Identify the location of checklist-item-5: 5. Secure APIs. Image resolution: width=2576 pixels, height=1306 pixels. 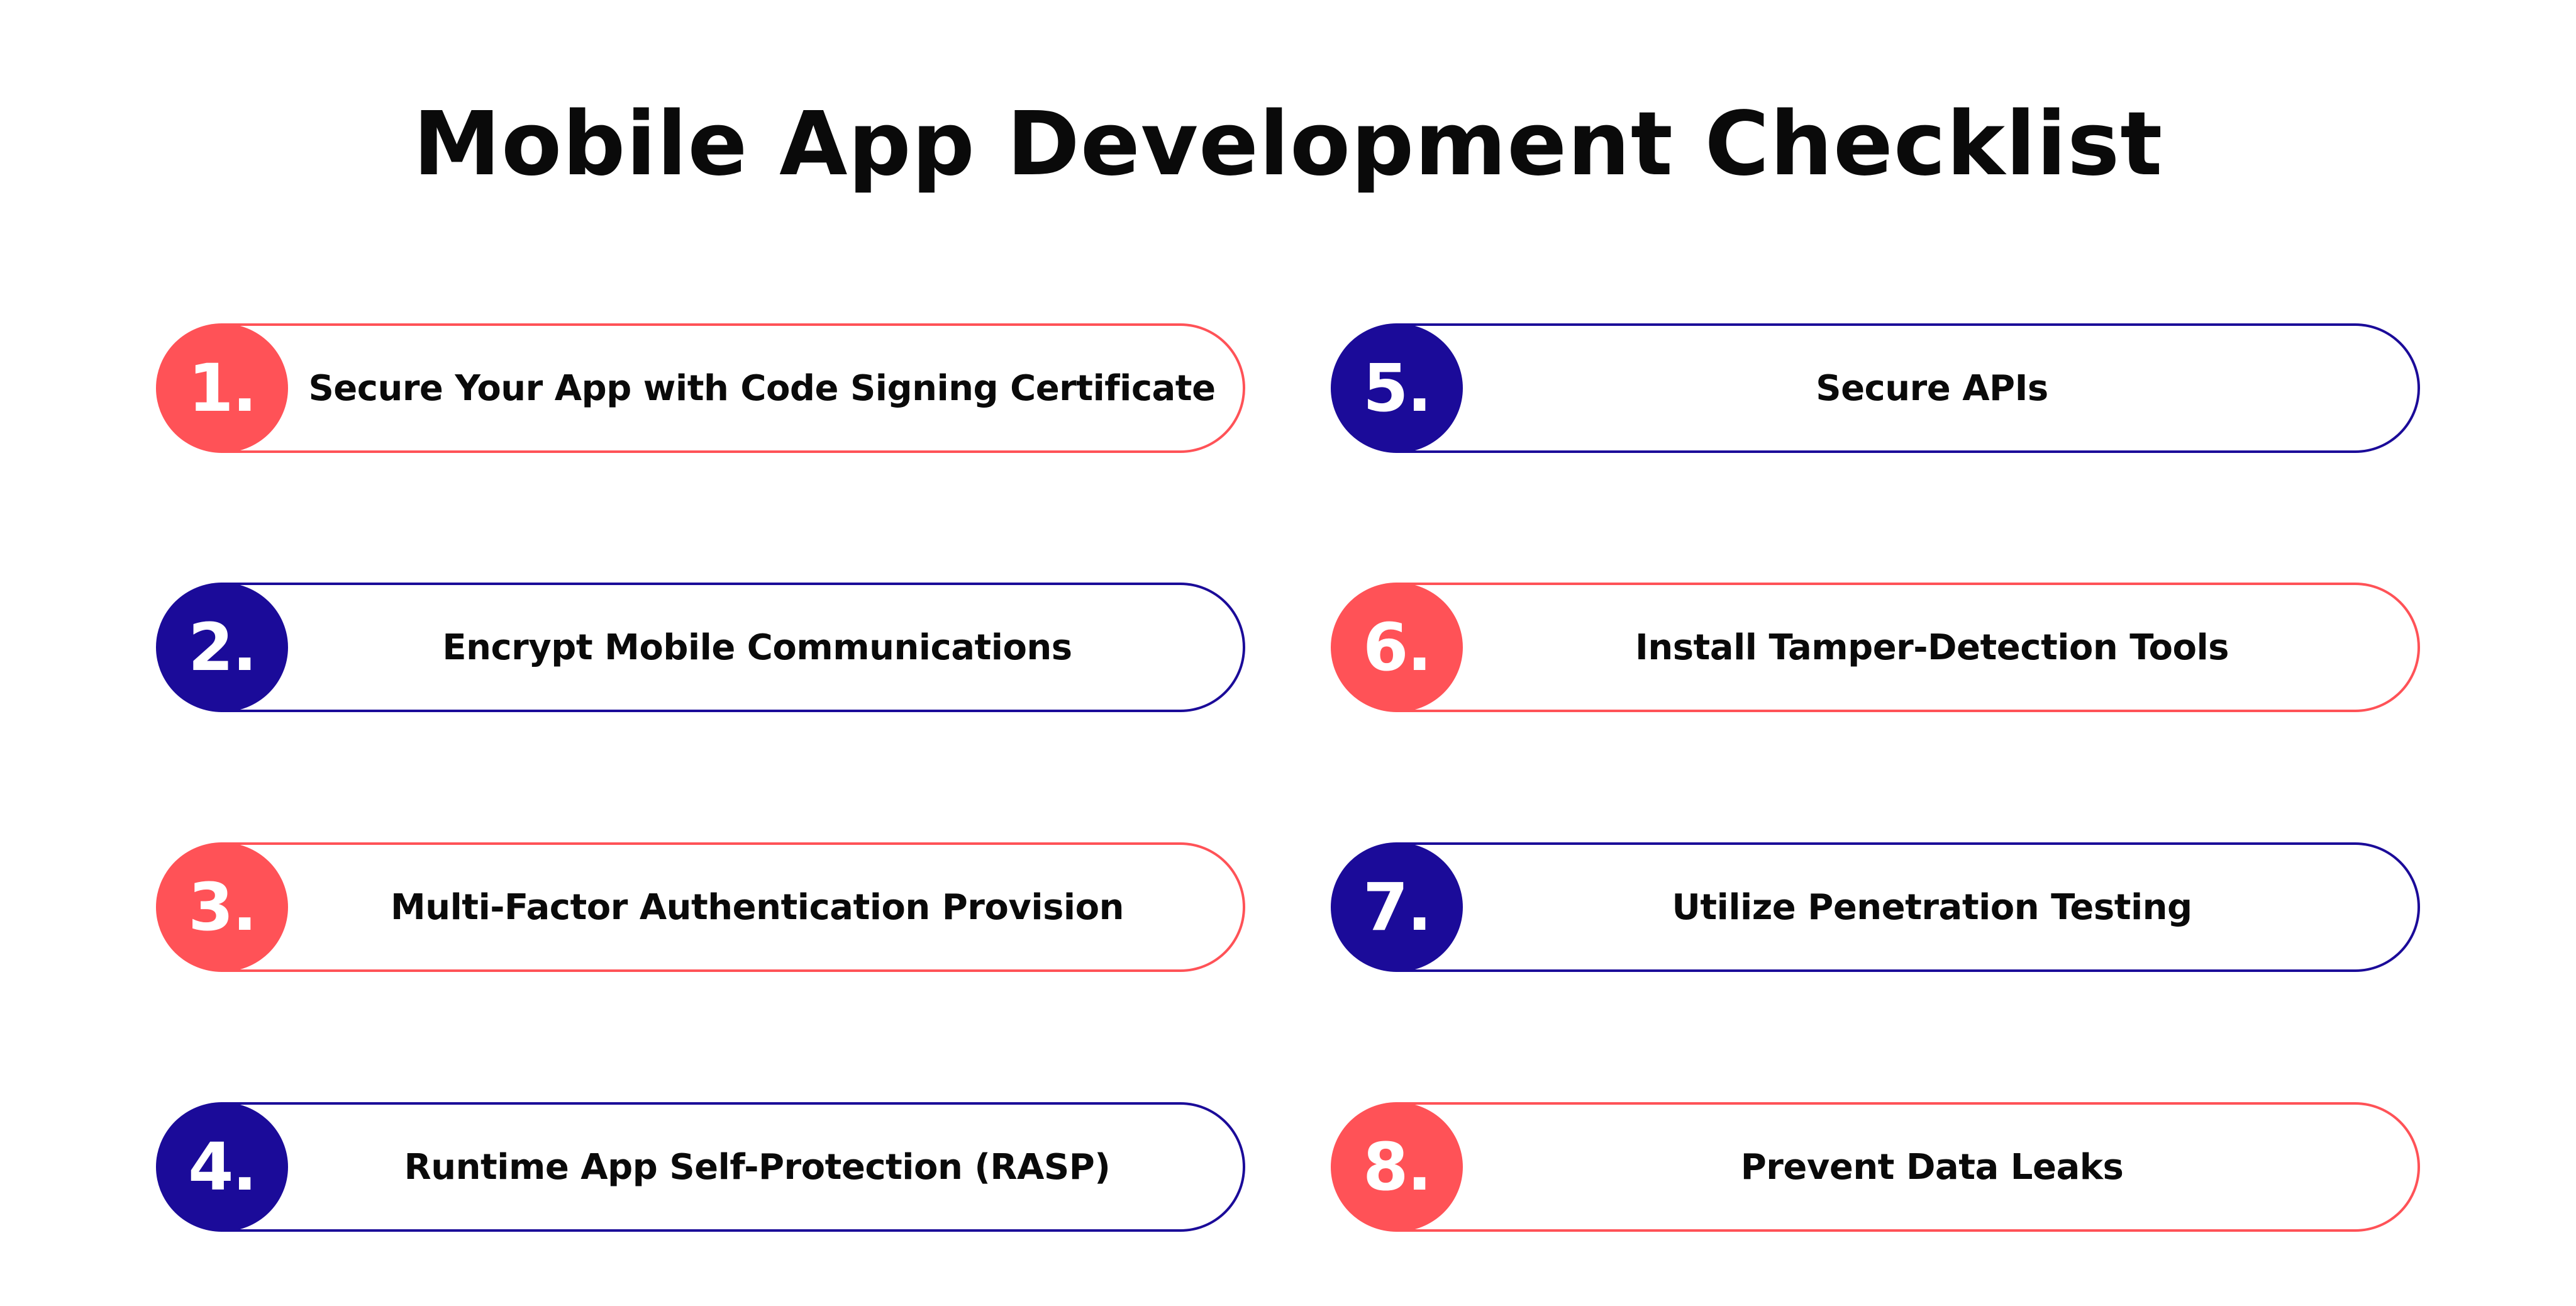
(1875, 388).